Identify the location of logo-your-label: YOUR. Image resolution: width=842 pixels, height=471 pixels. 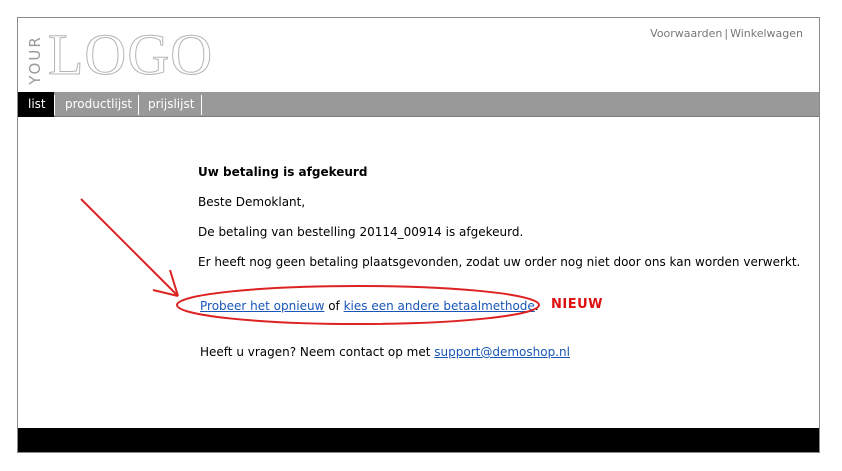
(35, 60).